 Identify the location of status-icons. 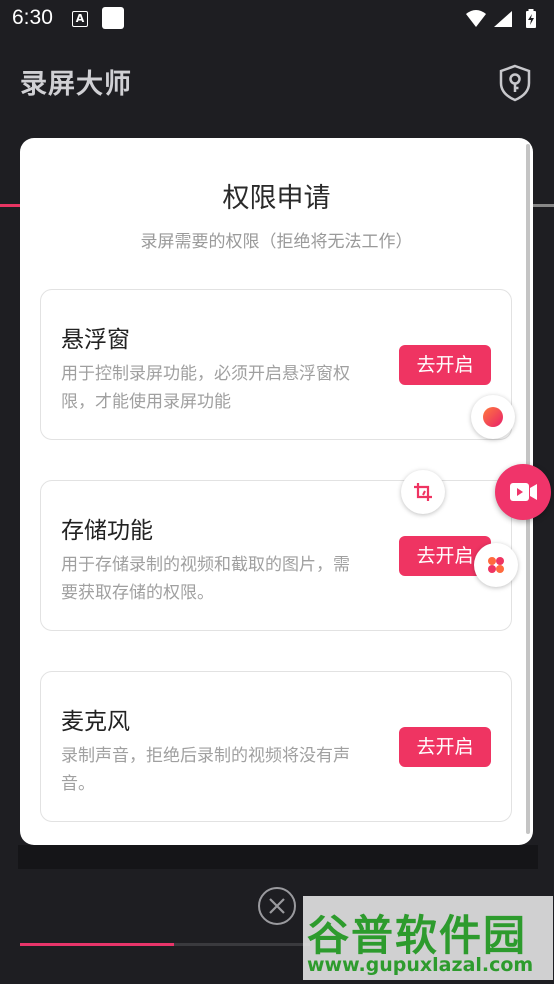
(502, 21).